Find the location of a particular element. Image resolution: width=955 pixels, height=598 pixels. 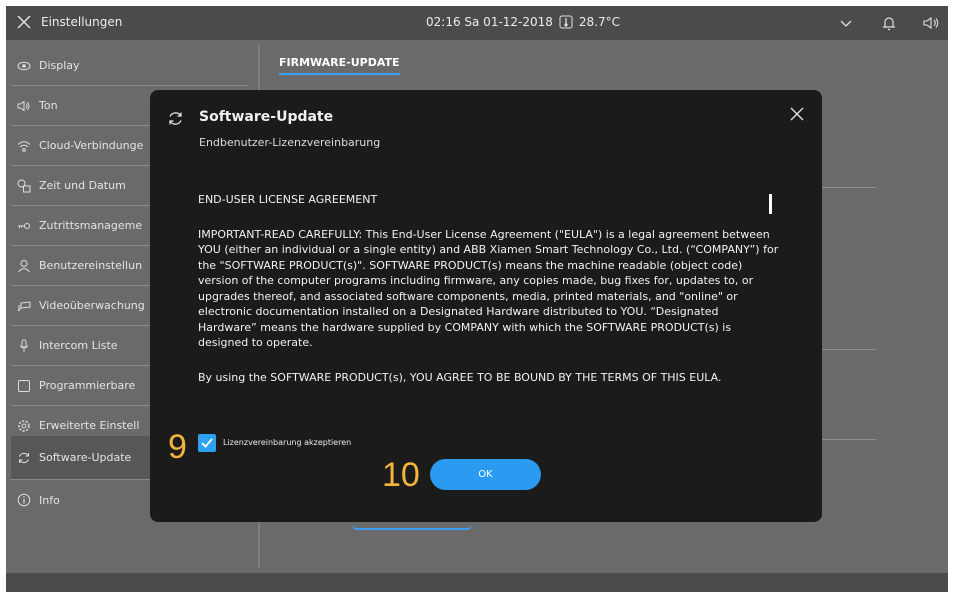

gear-icon is located at coordinates (24, 425).